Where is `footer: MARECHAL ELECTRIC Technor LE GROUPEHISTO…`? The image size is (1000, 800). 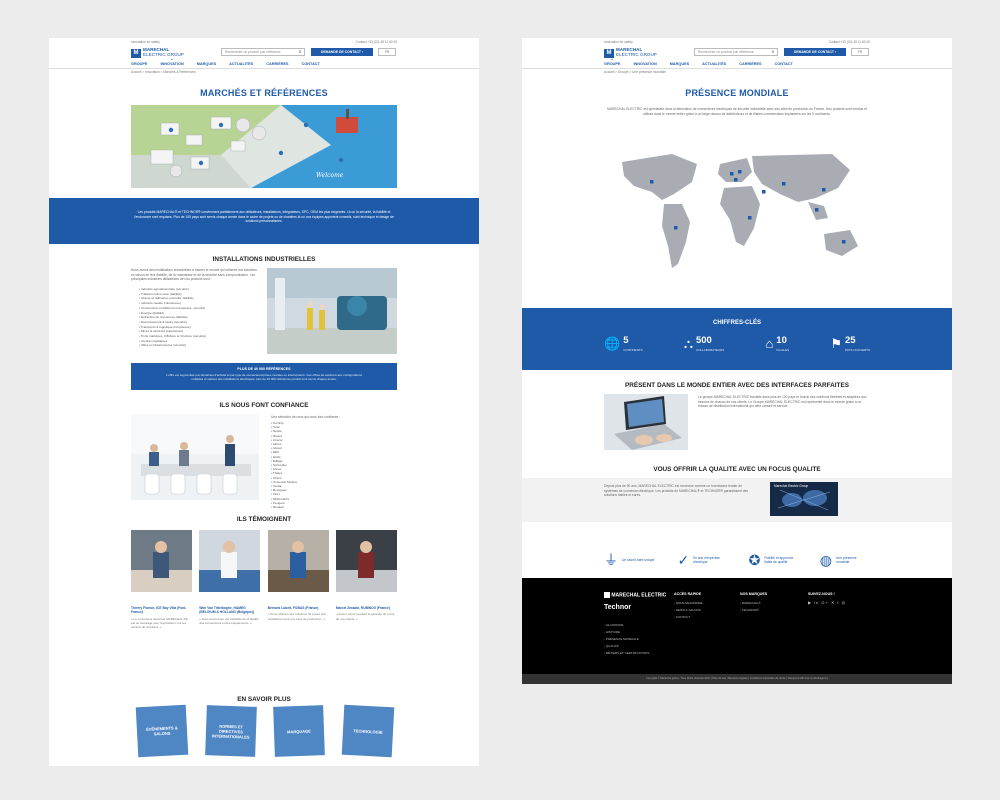
footer: MARECHAL ELECTRIC Technor LE GROUPEHISTO… is located at coordinates (737, 626).